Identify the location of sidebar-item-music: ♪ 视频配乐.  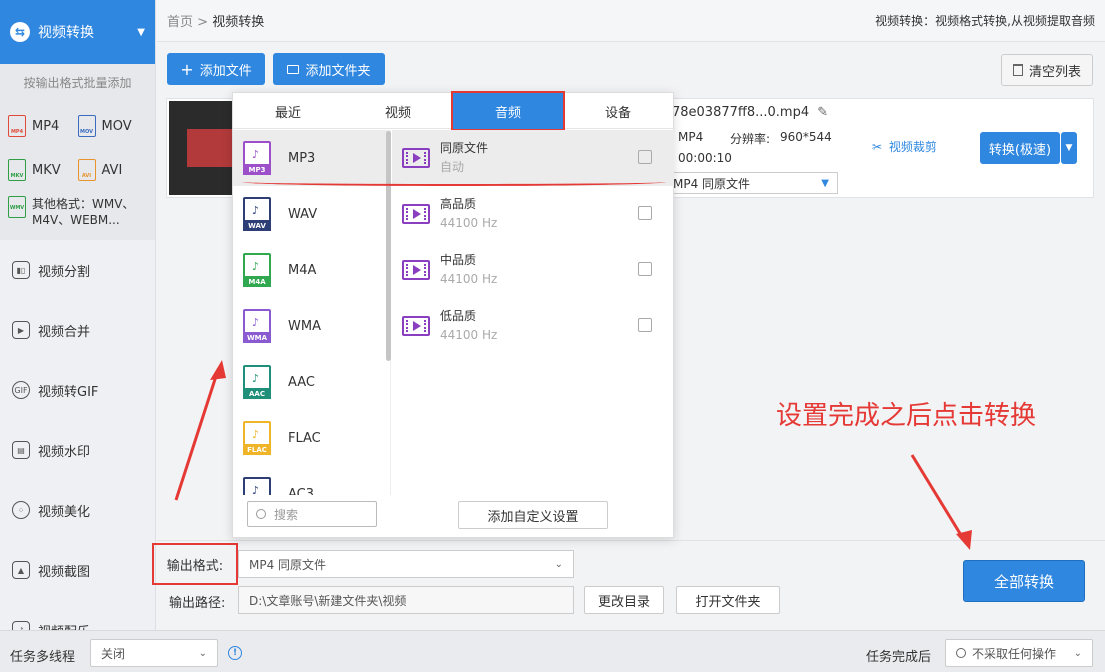
(77, 615).